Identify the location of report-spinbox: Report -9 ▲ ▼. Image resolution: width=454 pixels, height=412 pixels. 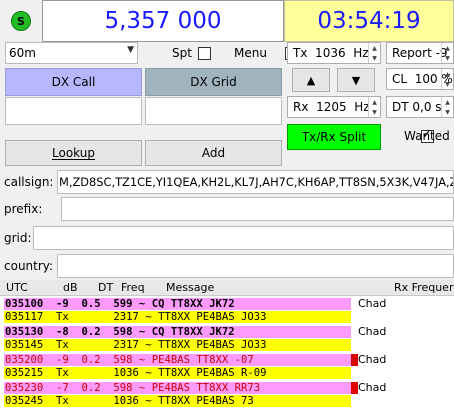
(420, 53).